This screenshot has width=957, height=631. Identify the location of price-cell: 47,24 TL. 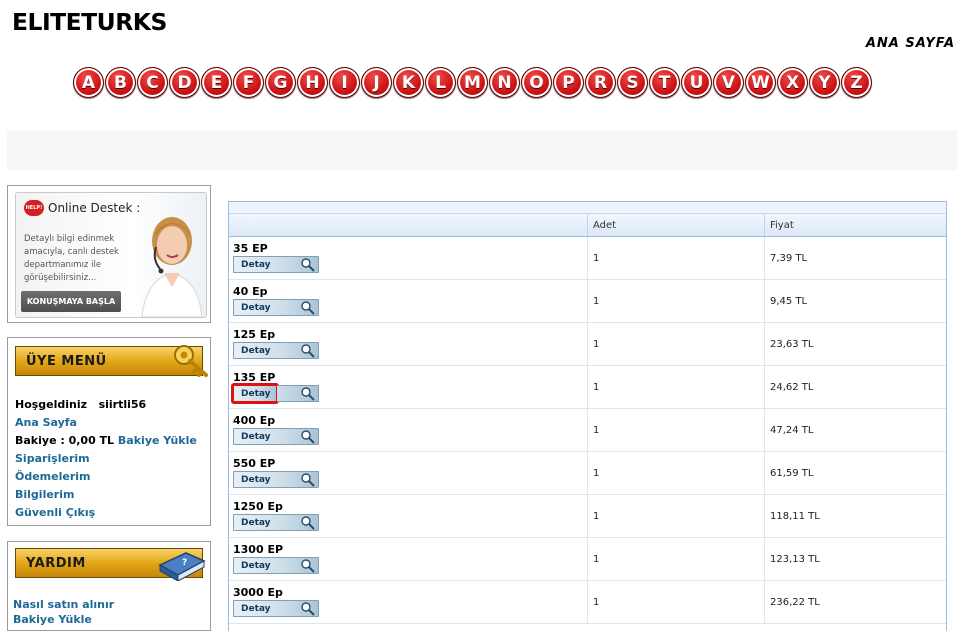
(792, 430).